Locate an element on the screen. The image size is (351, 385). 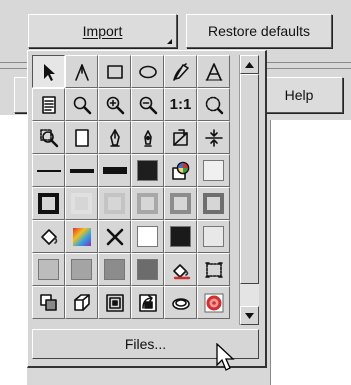
scroll-down-arrow-icon is located at coordinates (249, 315).